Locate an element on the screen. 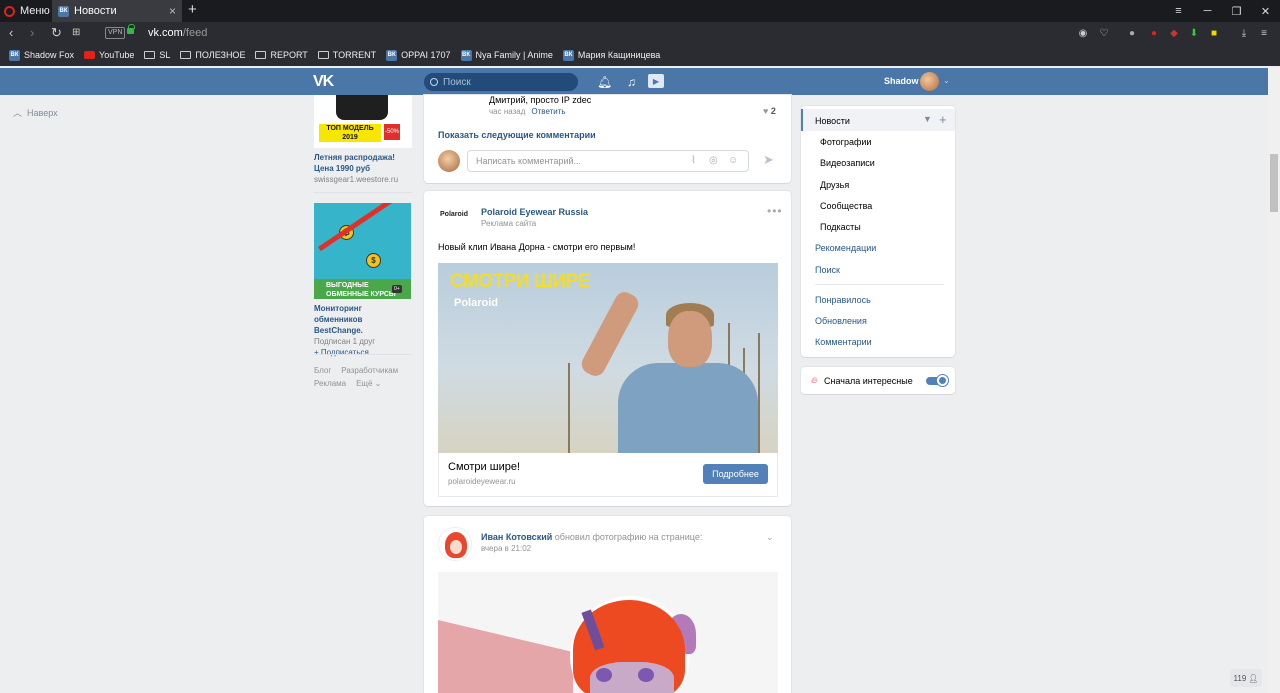 This screenshot has width=1280, height=693. lock-icon is located at coordinates (131, 29).